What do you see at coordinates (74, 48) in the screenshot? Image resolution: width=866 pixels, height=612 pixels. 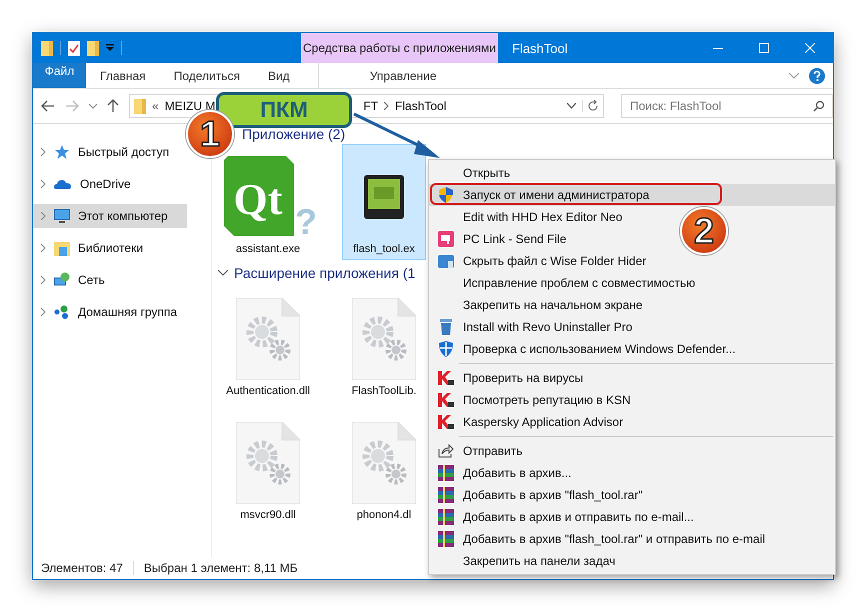 I see `properties-icon` at bounding box center [74, 48].